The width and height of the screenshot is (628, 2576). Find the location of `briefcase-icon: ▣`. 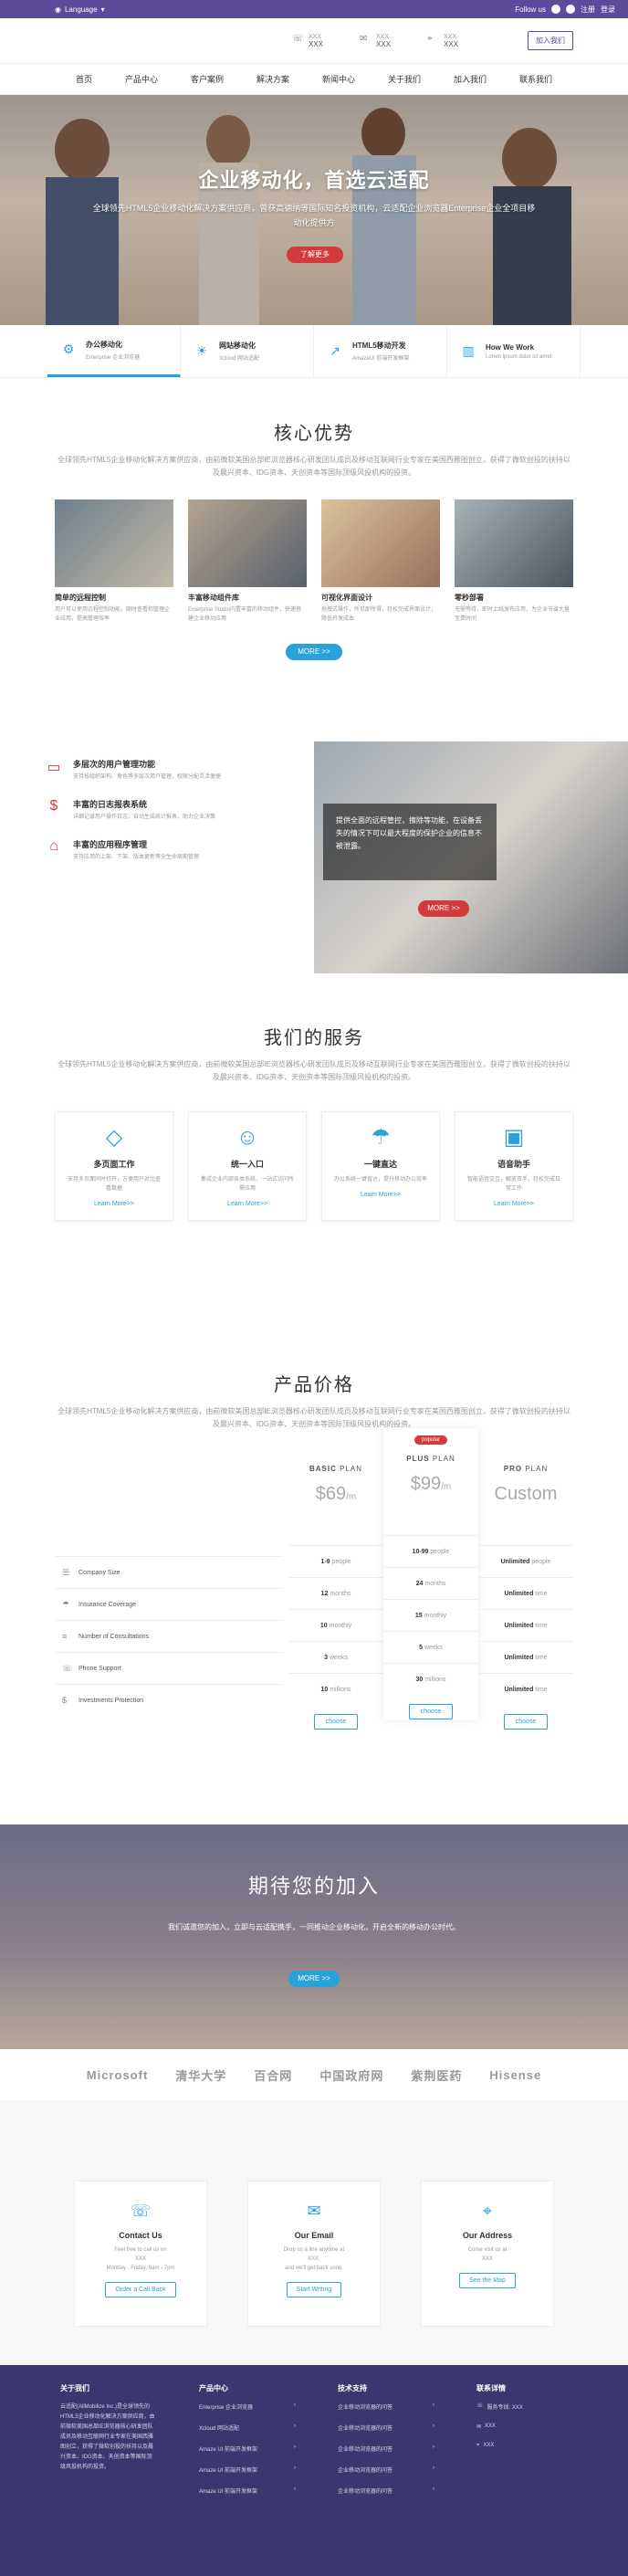

briefcase-icon: ▣ is located at coordinates (514, 1137).